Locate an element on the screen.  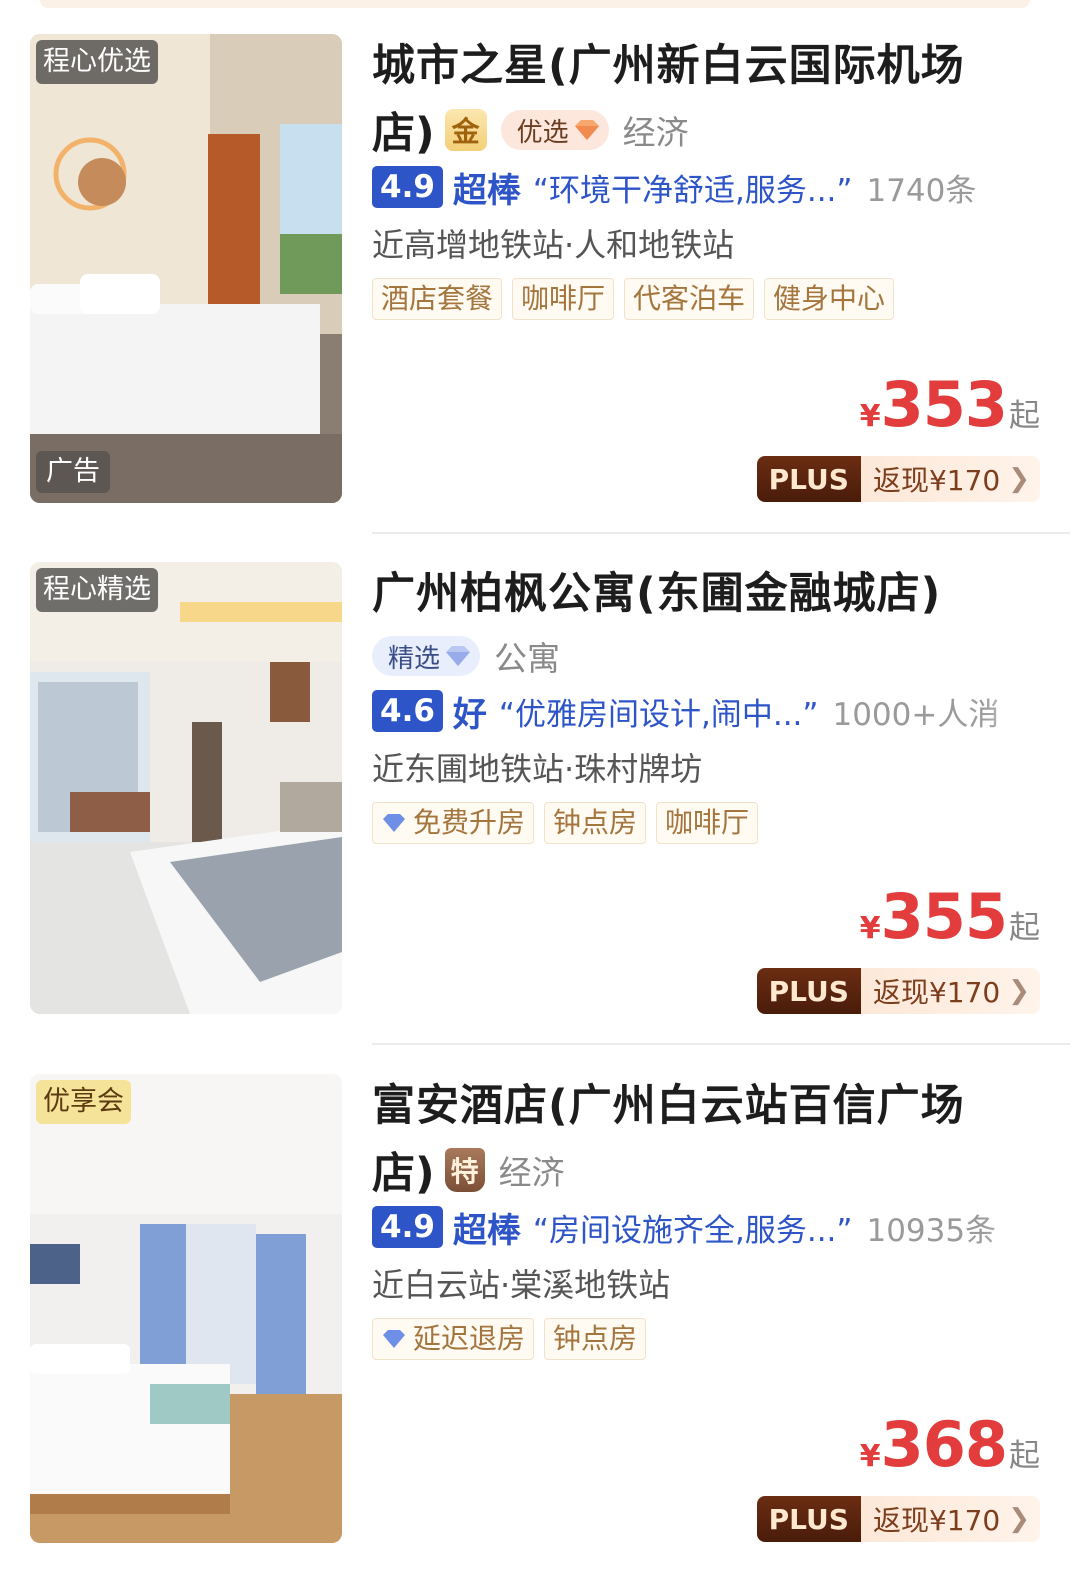
price-amount: 355 is located at coordinates (944, 916).